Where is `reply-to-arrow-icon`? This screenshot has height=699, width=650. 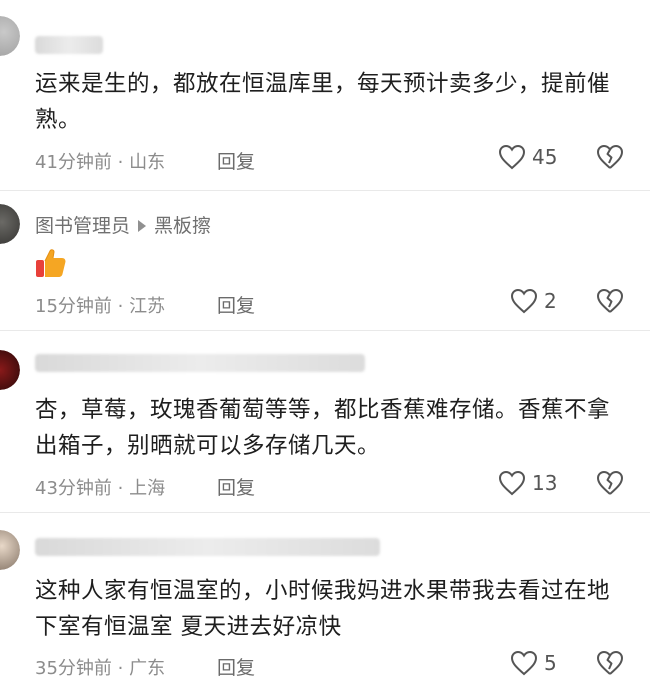 reply-to-arrow-icon is located at coordinates (142, 225).